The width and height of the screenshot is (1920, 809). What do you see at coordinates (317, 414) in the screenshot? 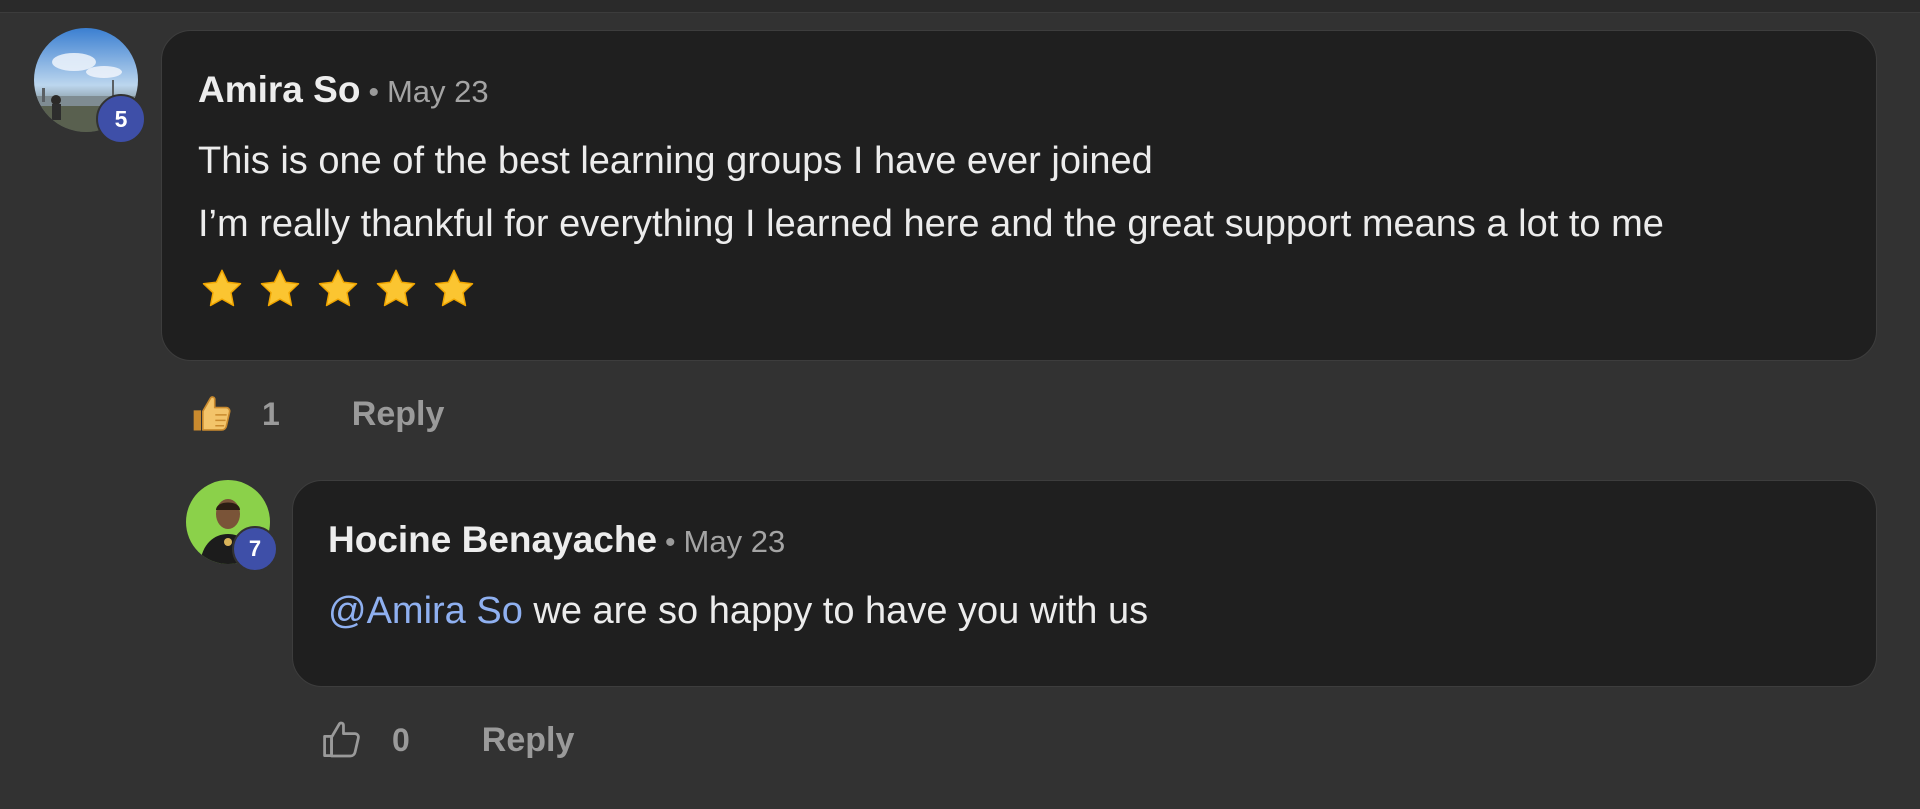
I see `comment-actions: 1 Reply` at bounding box center [317, 414].